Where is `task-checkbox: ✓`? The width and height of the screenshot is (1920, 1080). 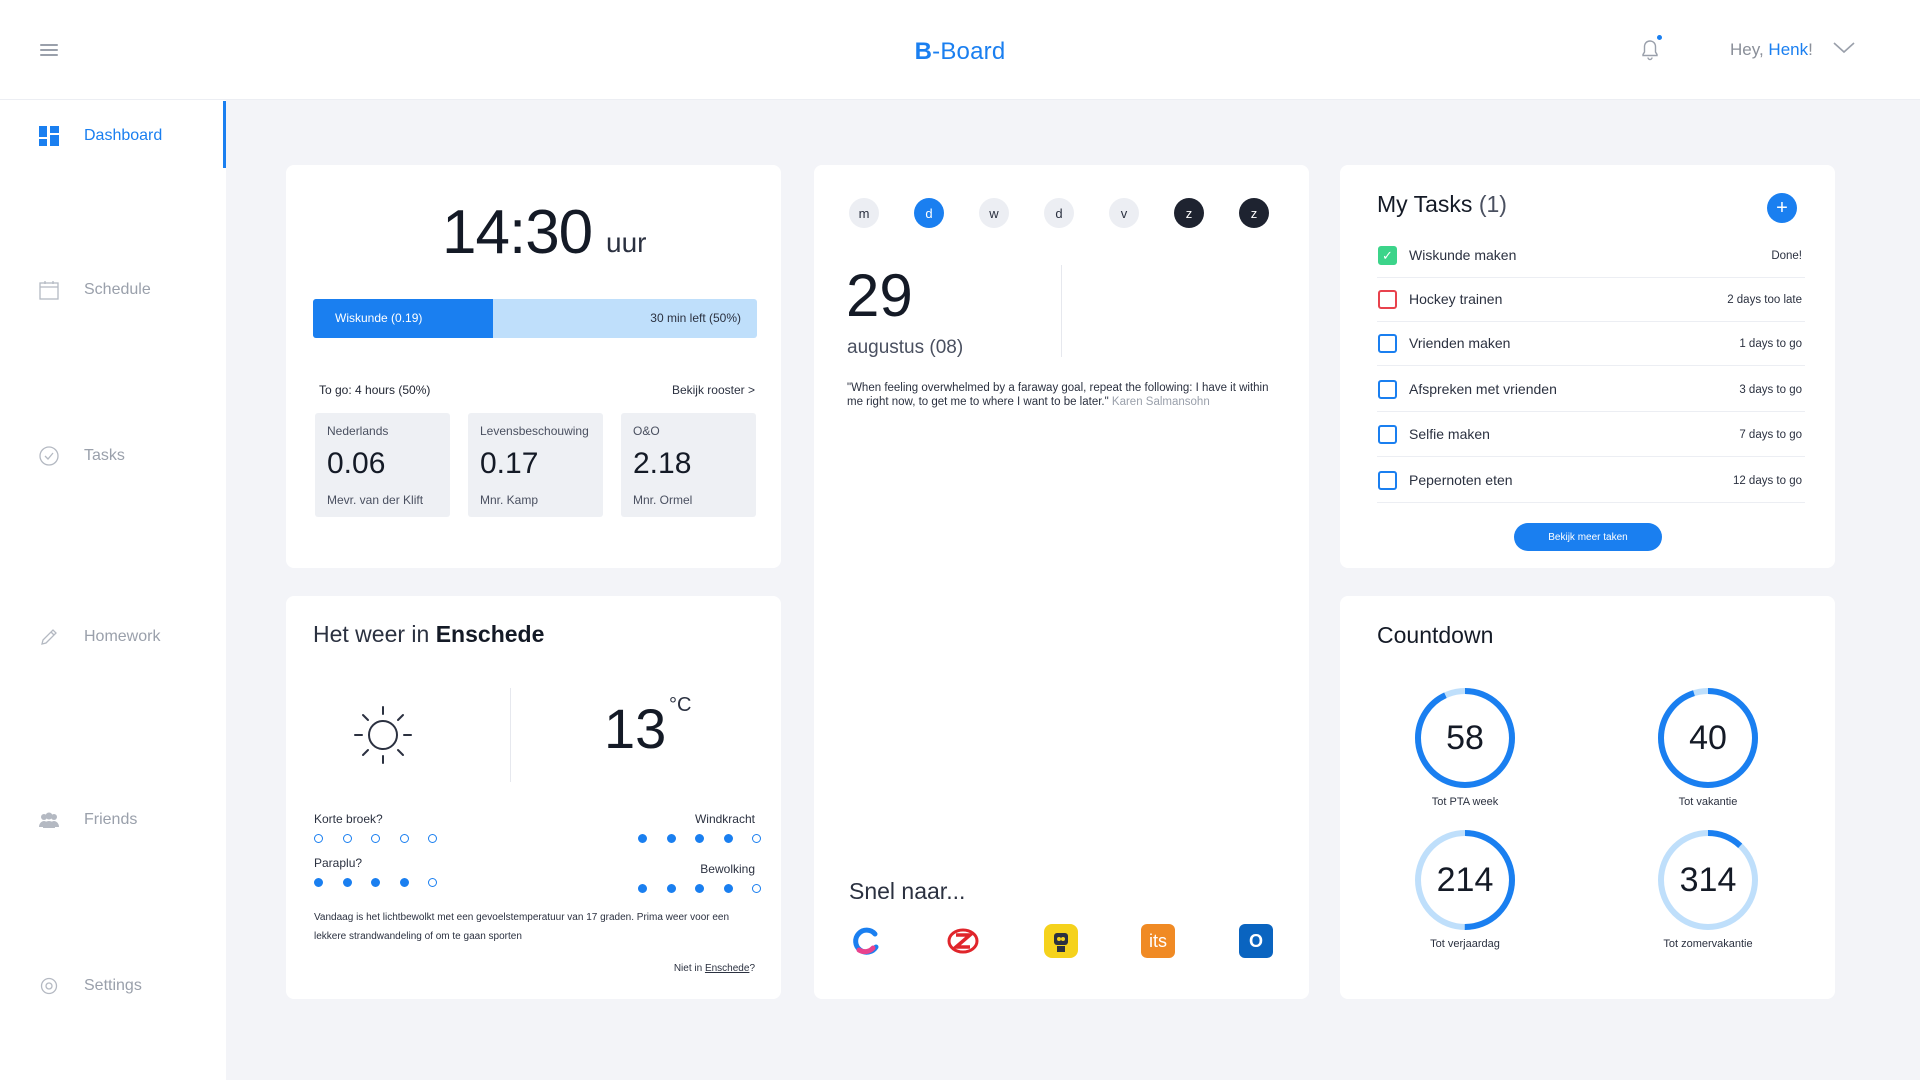 task-checkbox: ✓ is located at coordinates (1387, 255).